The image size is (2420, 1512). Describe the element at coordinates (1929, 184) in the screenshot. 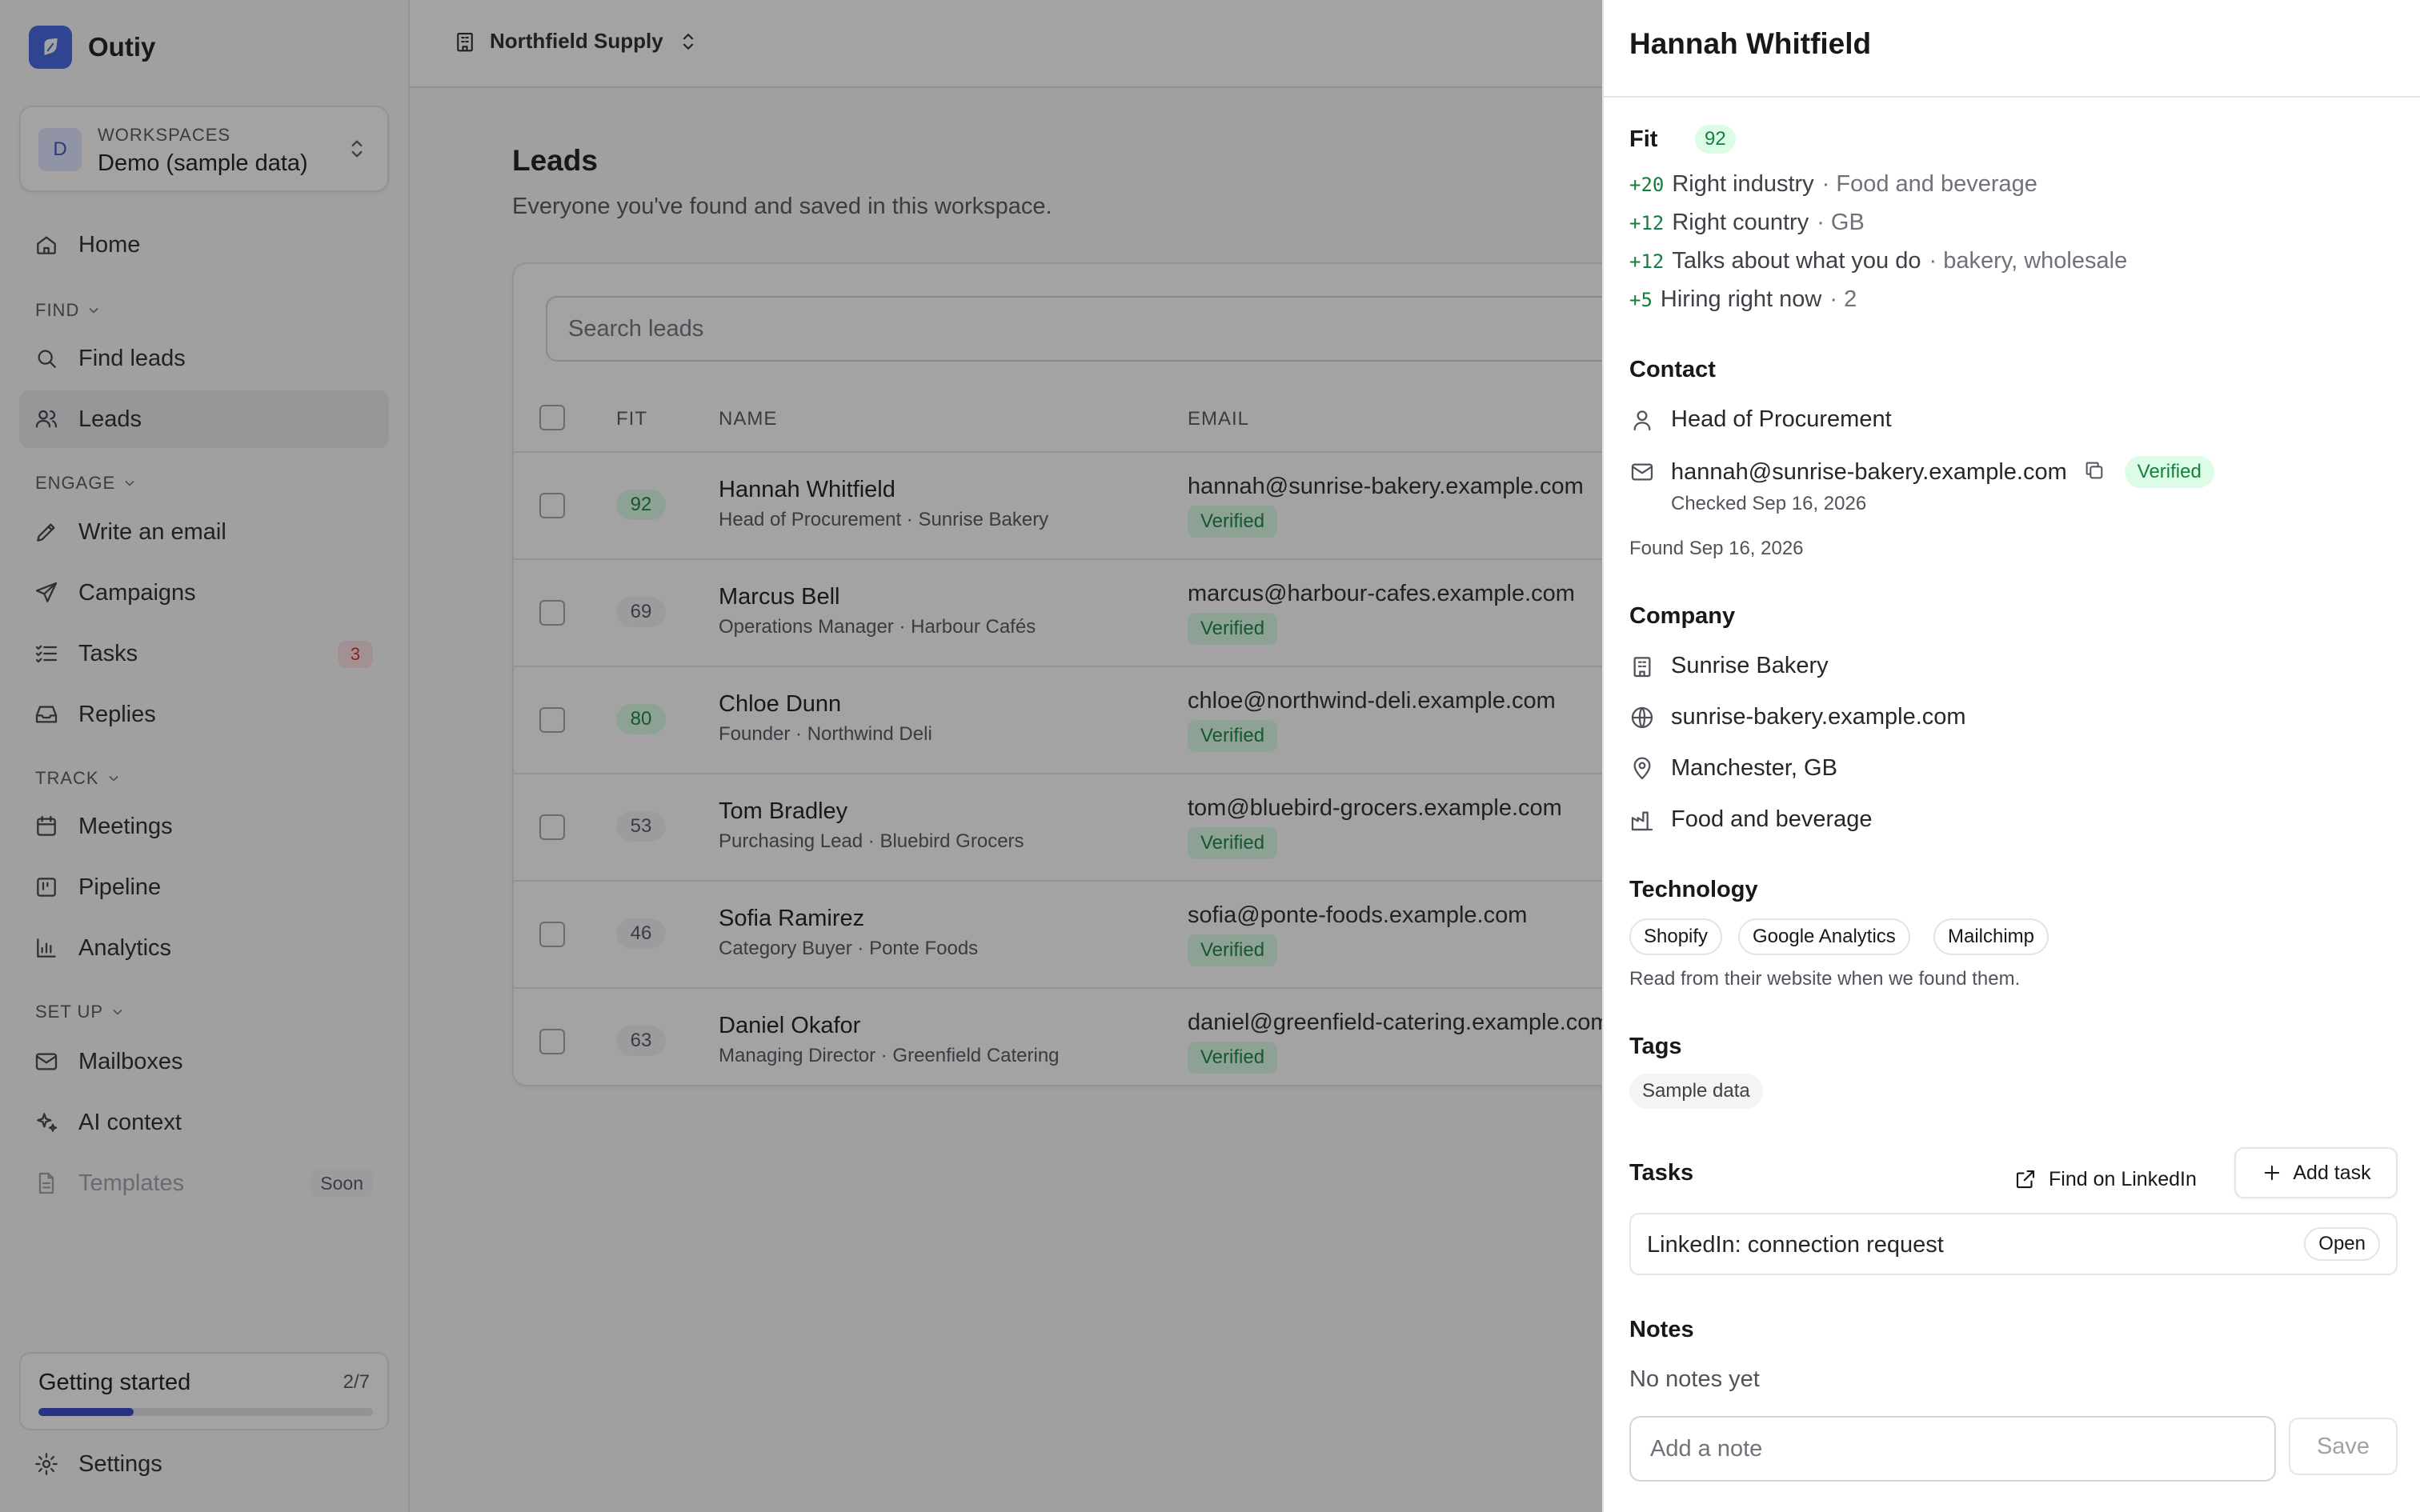

I see `fit-reason-detail: · Food and beverage` at that location.